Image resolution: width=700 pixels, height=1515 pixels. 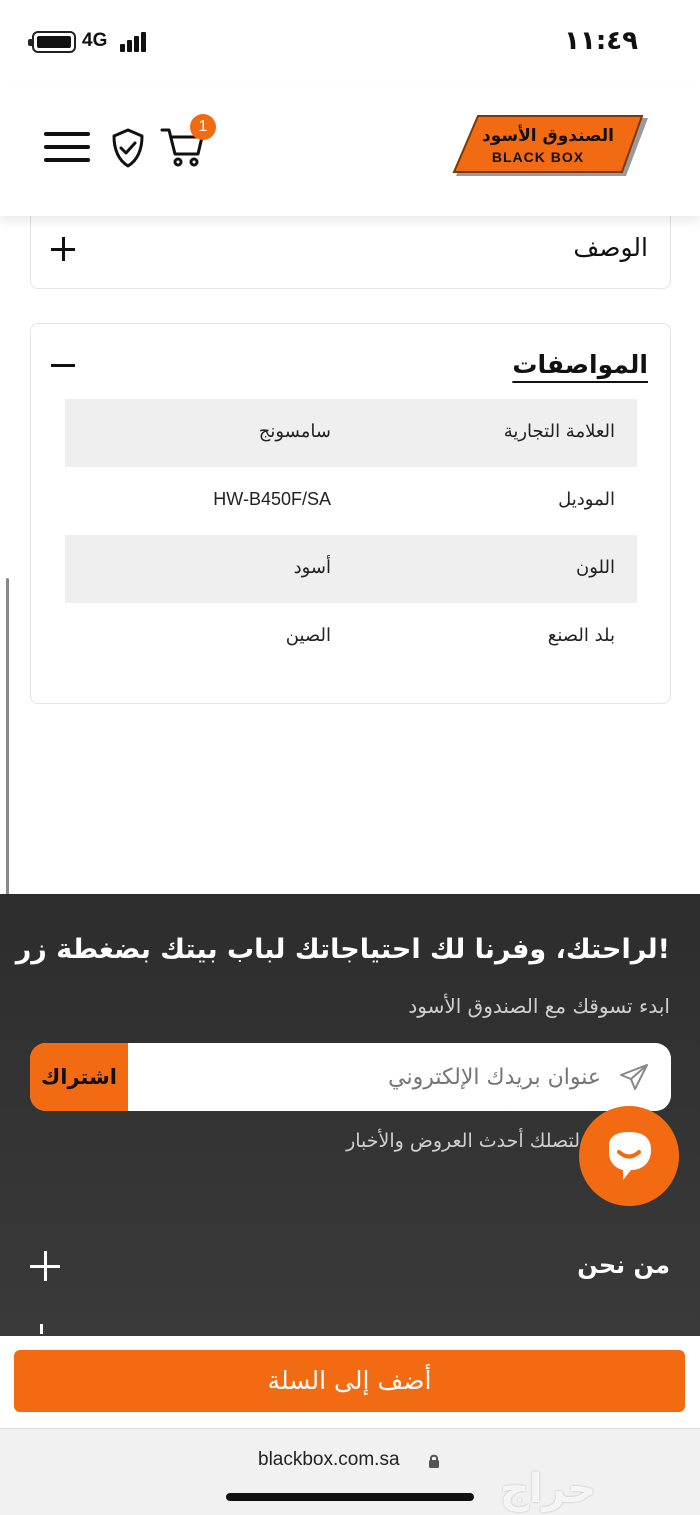 What do you see at coordinates (350, 42) in the screenshot?
I see `status-bar: 4G ١١:٤٩` at bounding box center [350, 42].